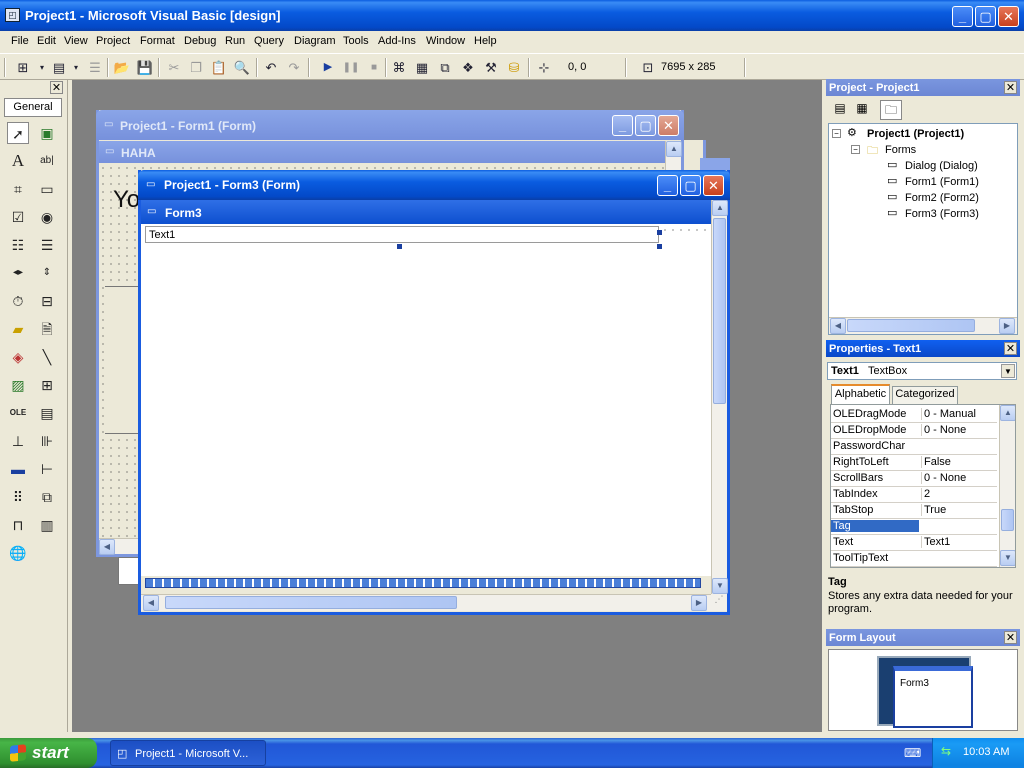 The height and width of the screenshot is (768, 1024). Describe the element at coordinates (959, 462) in the screenshot. I see `property-value: False` at that location.